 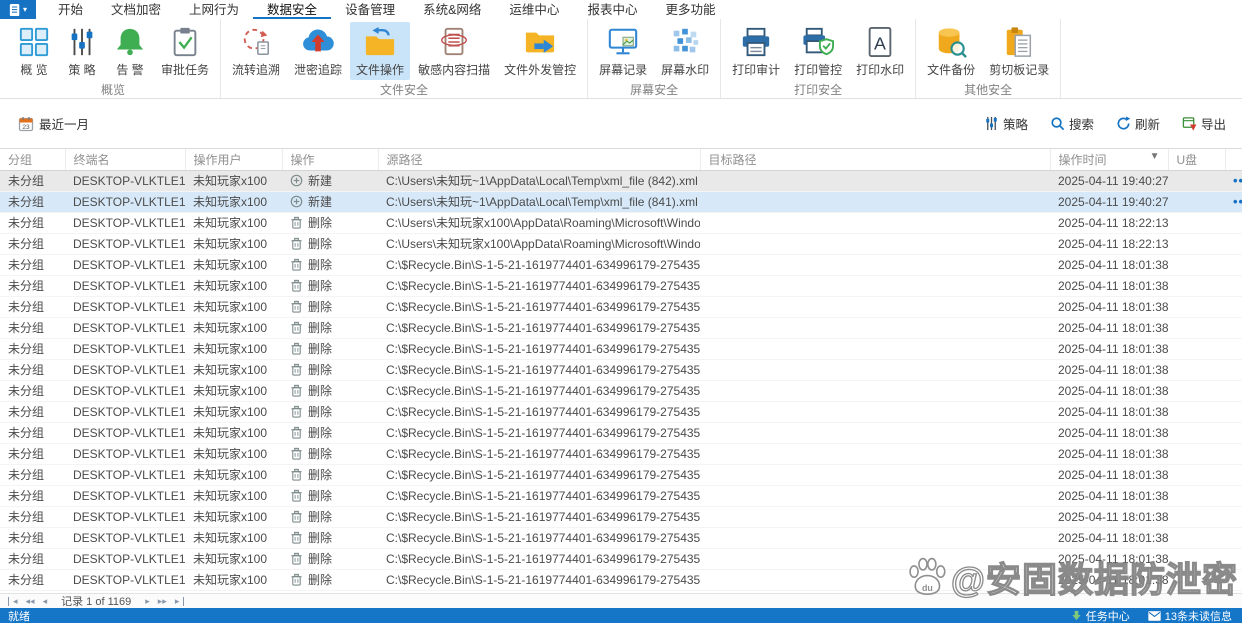 What do you see at coordinates (70, 9) in the screenshot?
I see `menu-tab-1: 开始` at bounding box center [70, 9].